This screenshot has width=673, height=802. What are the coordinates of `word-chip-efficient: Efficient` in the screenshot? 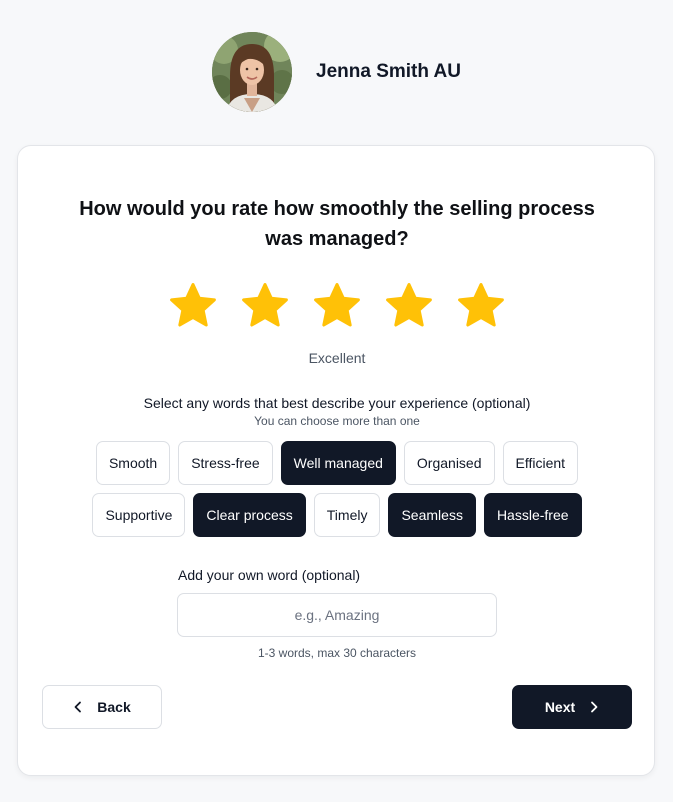 It's located at (540, 463).